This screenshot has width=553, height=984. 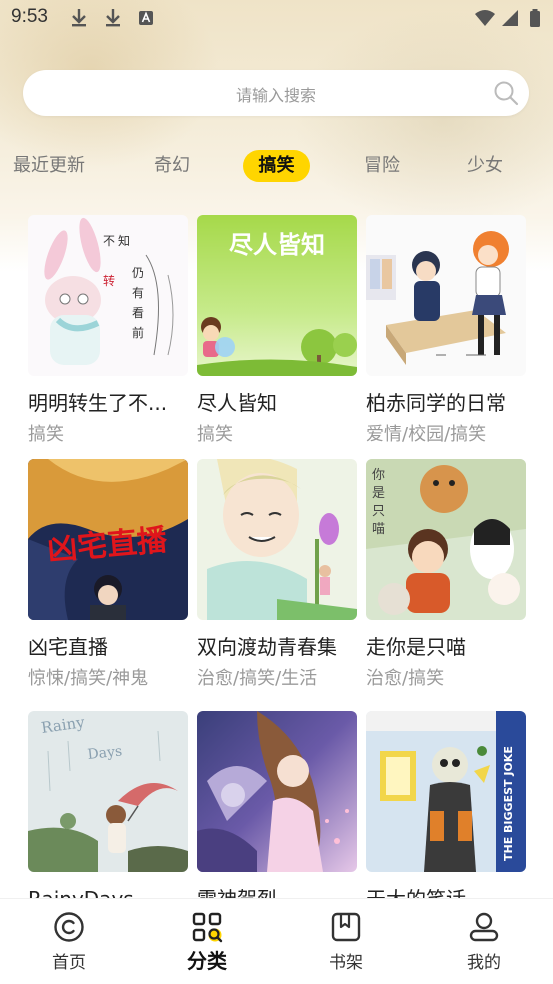 I want to click on tab-comedy: 搞笑, so click(x=276, y=166).